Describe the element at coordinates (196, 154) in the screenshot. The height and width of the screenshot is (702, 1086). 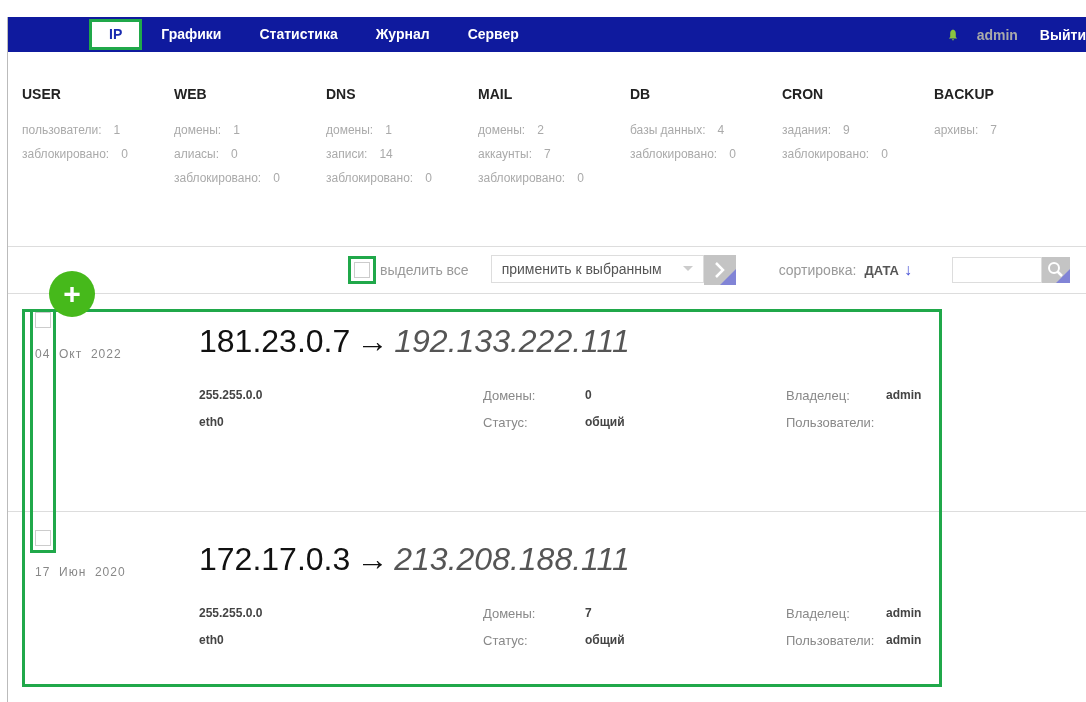
I see `stat-label: алиасы:` at that location.